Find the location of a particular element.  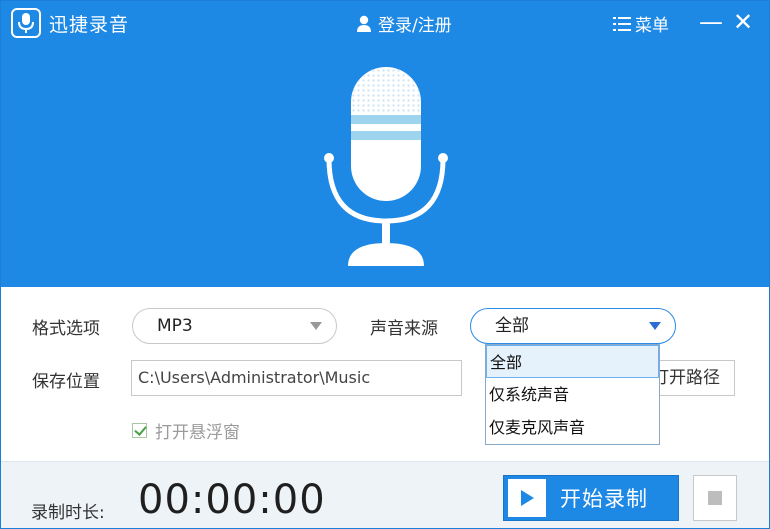

close-button: ✕ is located at coordinates (743, 22).